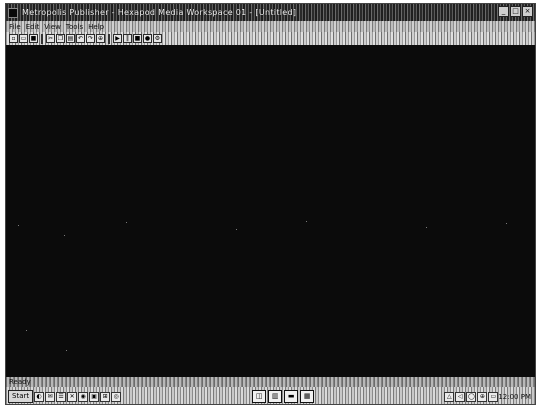 The image size is (547, 411). What do you see at coordinates (117, 38) in the screenshot?
I see `play-icon: ▶` at bounding box center [117, 38].